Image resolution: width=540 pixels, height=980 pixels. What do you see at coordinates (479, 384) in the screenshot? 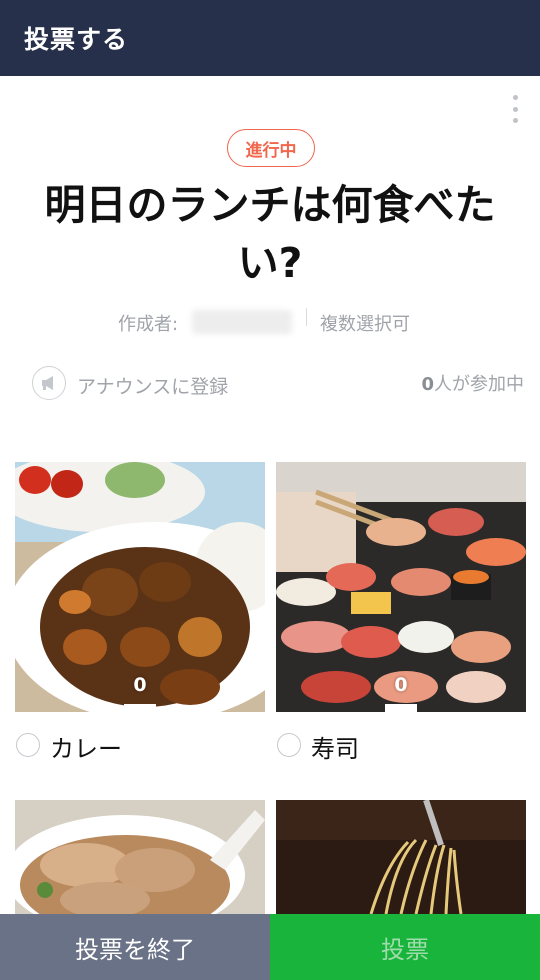
I see `participants-suffix: 人が参加中` at bounding box center [479, 384].